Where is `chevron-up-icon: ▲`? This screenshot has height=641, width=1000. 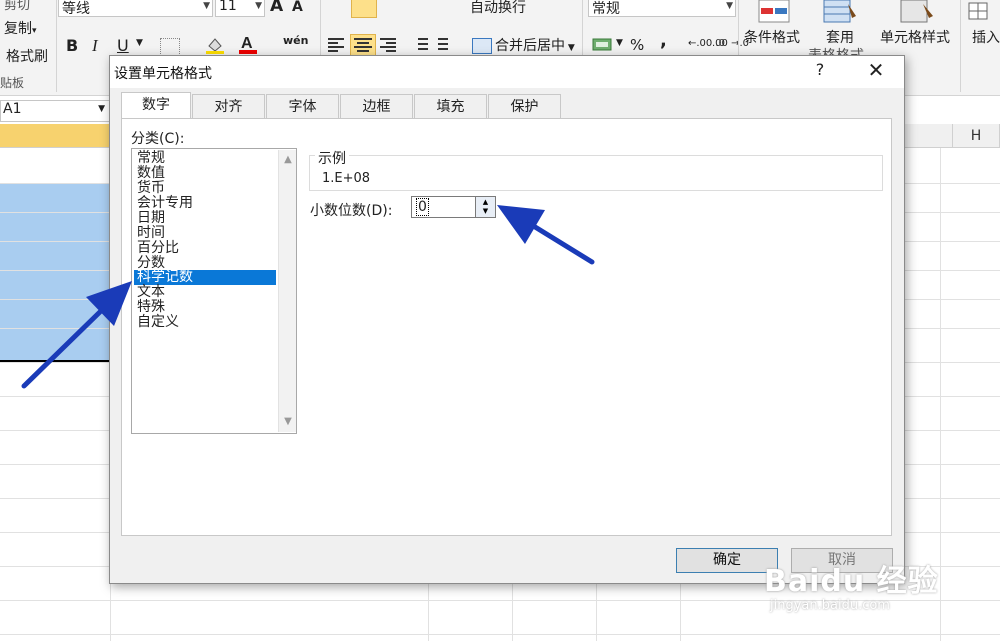
chevron-up-icon: ▲ is located at coordinates (288, 159).